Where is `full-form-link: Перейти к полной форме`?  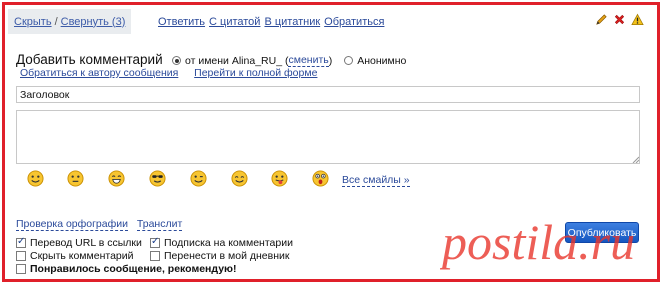 full-form-link: Перейти к полной форме is located at coordinates (255, 73).